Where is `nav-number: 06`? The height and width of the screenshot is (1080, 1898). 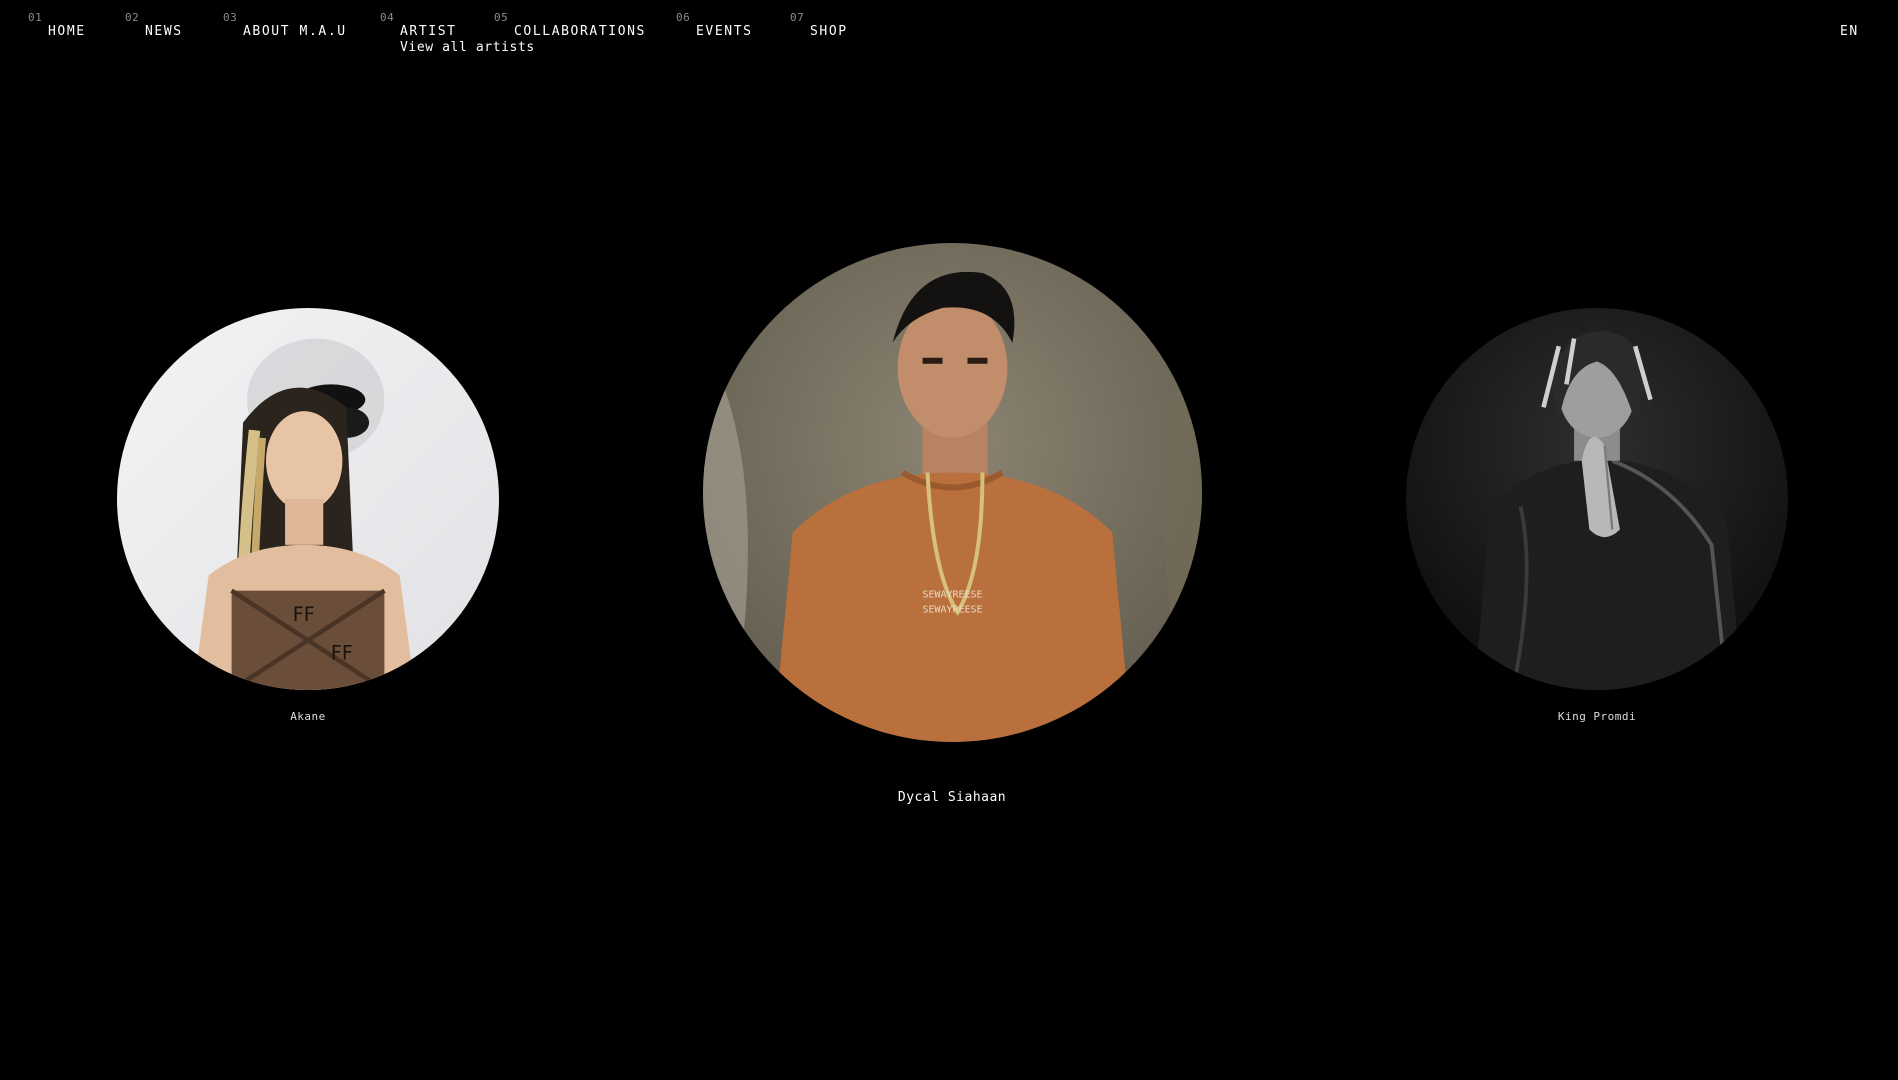 nav-number: 06 is located at coordinates (683, 17).